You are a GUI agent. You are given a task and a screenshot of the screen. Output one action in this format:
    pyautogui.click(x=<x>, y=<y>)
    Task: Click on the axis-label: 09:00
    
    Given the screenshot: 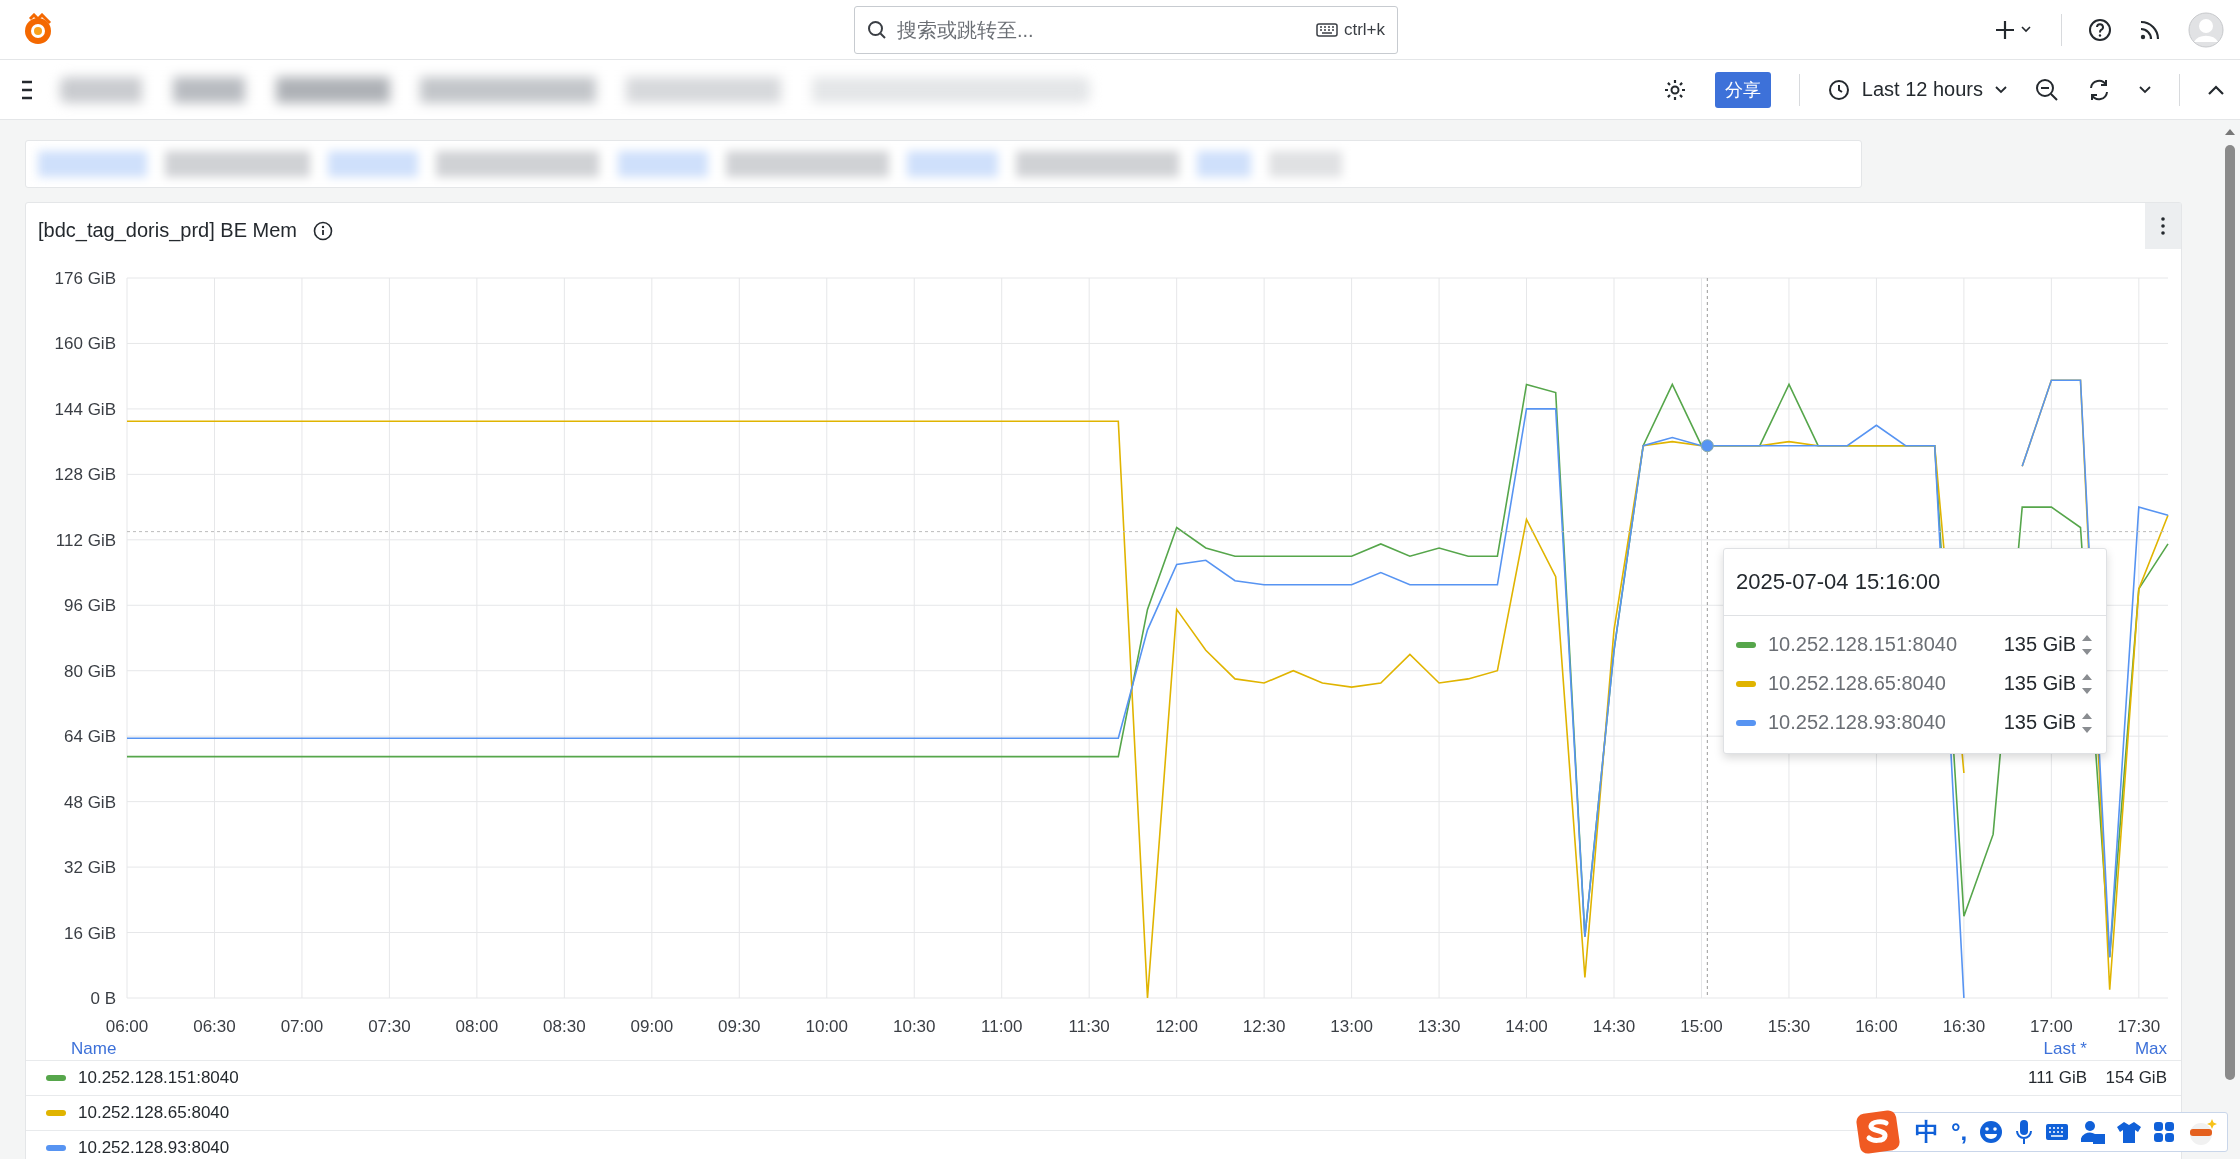 What is the action you would take?
    pyautogui.click(x=652, y=1026)
    